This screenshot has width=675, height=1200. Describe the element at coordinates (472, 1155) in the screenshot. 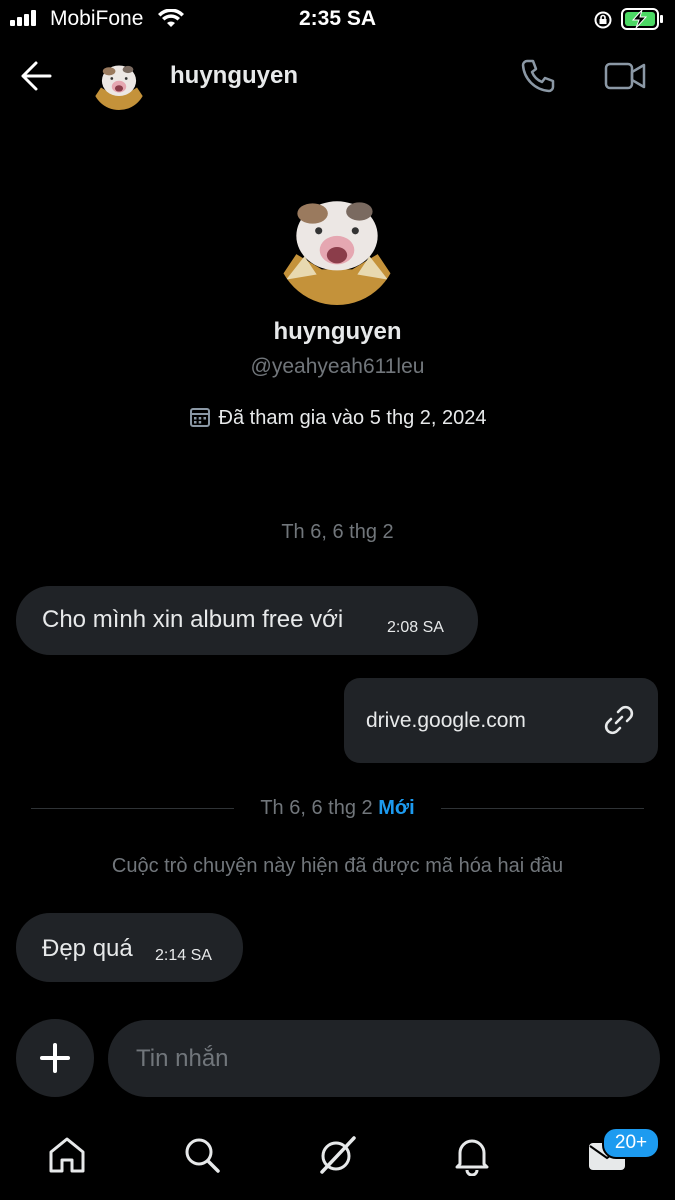

I see `notifications-bell-icon` at that location.